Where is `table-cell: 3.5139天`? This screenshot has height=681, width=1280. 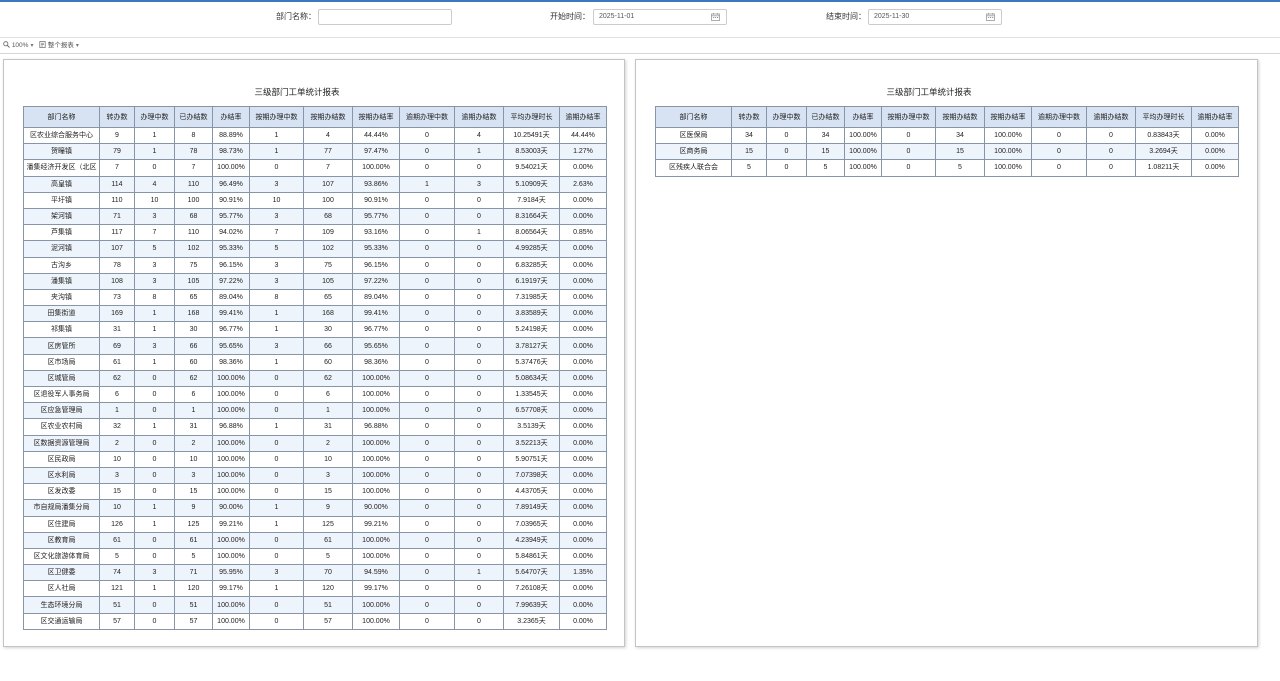
table-cell: 3.5139天 is located at coordinates (531, 427).